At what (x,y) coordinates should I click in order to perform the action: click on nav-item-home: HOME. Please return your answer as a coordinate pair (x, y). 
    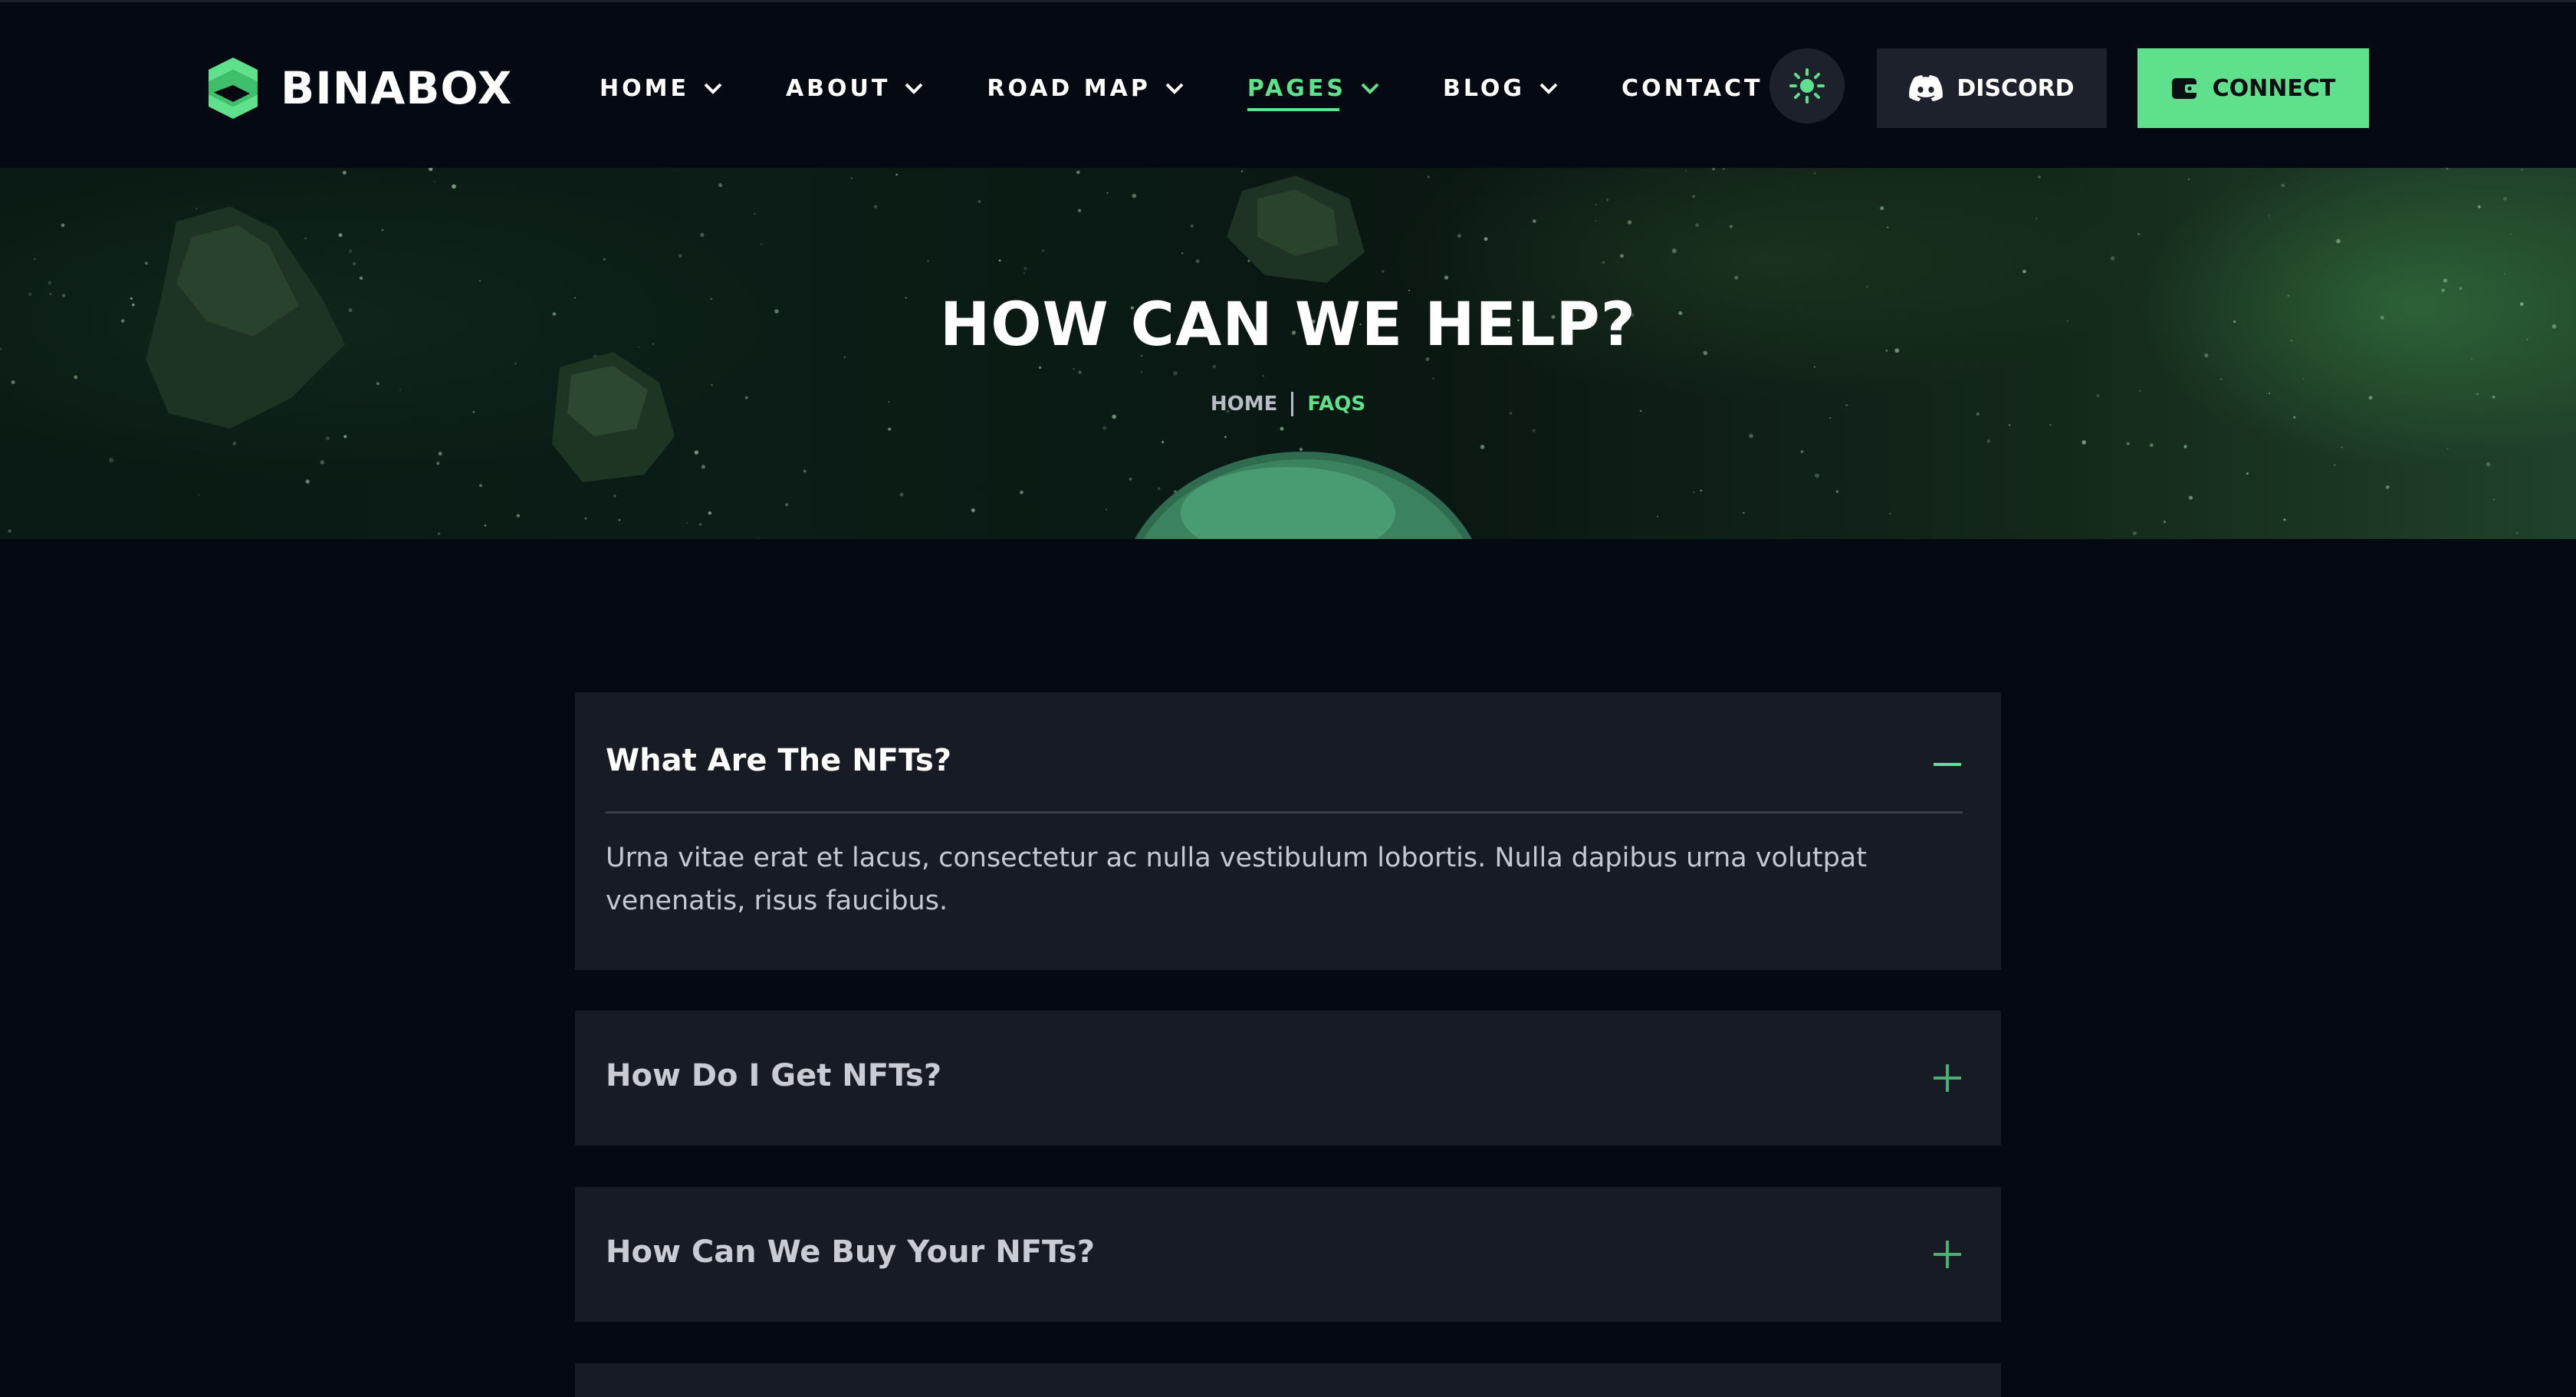
    Looking at the image, I should click on (661, 88).